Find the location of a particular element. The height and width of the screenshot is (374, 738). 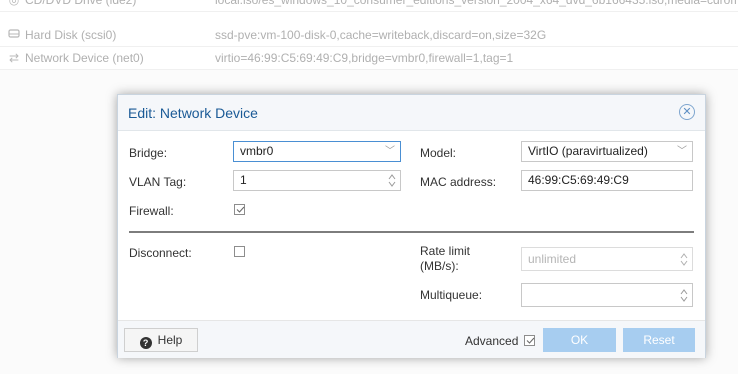

advanced-divider is located at coordinates (411, 232).